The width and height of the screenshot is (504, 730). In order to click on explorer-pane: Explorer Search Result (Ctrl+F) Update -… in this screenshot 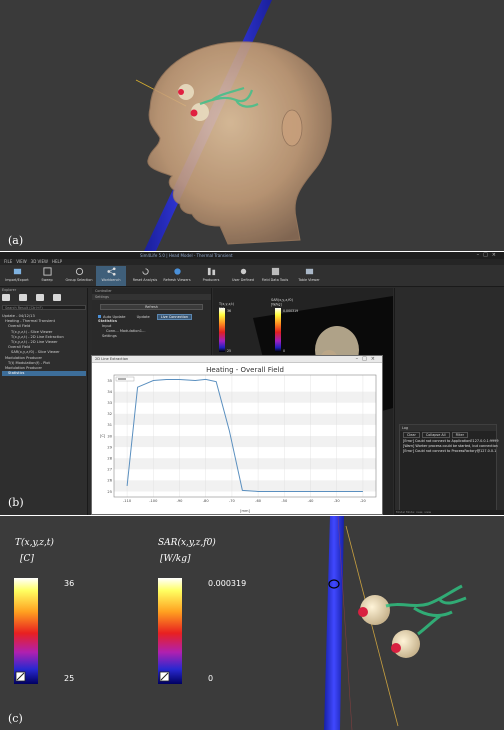, I will do `click(44, 401)`.